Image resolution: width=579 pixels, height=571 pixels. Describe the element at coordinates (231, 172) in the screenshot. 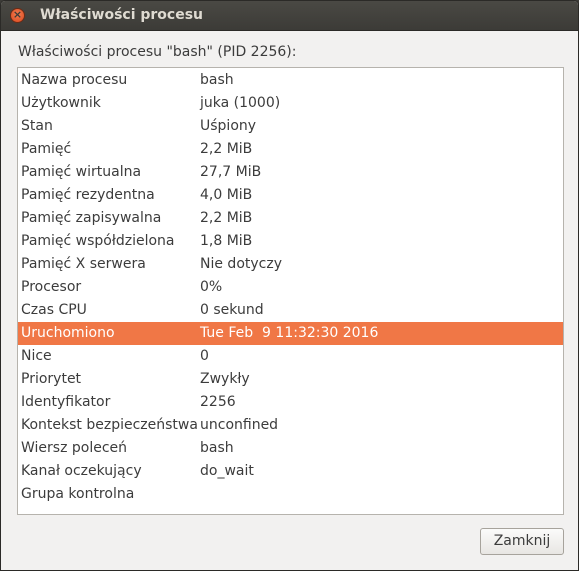

I see `property-value: 27,7 MiB` at that location.